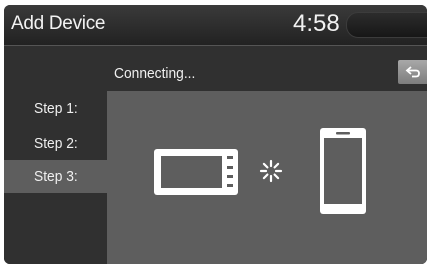 The width and height of the screenshot is (432, 269). Describe the element at coordinates (386, 25) in the screenshot. I see `status-strip` at that location.